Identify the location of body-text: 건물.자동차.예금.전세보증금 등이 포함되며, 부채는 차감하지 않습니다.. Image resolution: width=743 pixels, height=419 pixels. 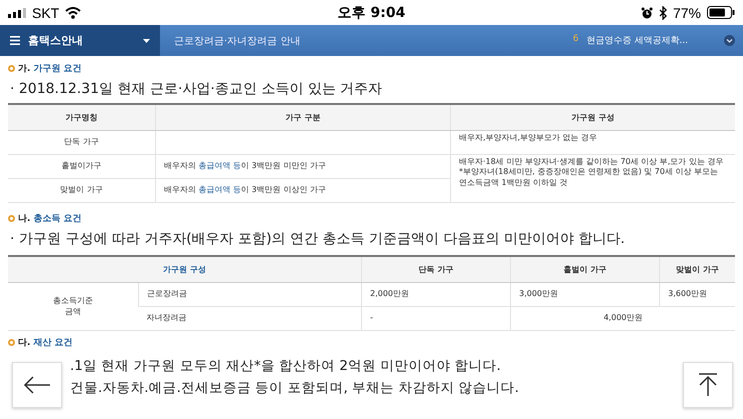
(294, 388).